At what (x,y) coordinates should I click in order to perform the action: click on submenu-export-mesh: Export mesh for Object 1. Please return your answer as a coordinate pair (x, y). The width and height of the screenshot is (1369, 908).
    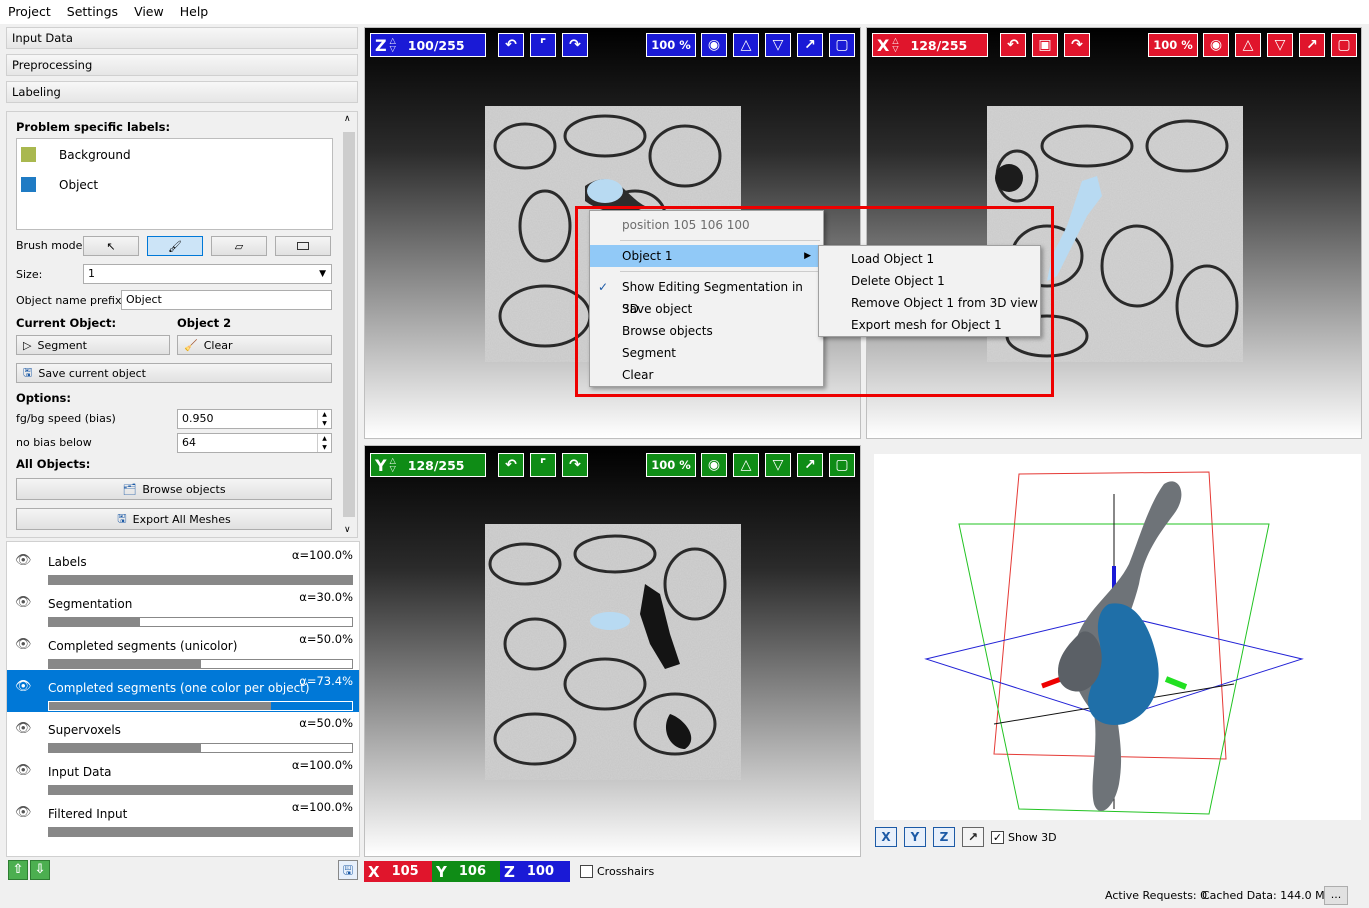
    Looking at the image, I should click on (929, 325).